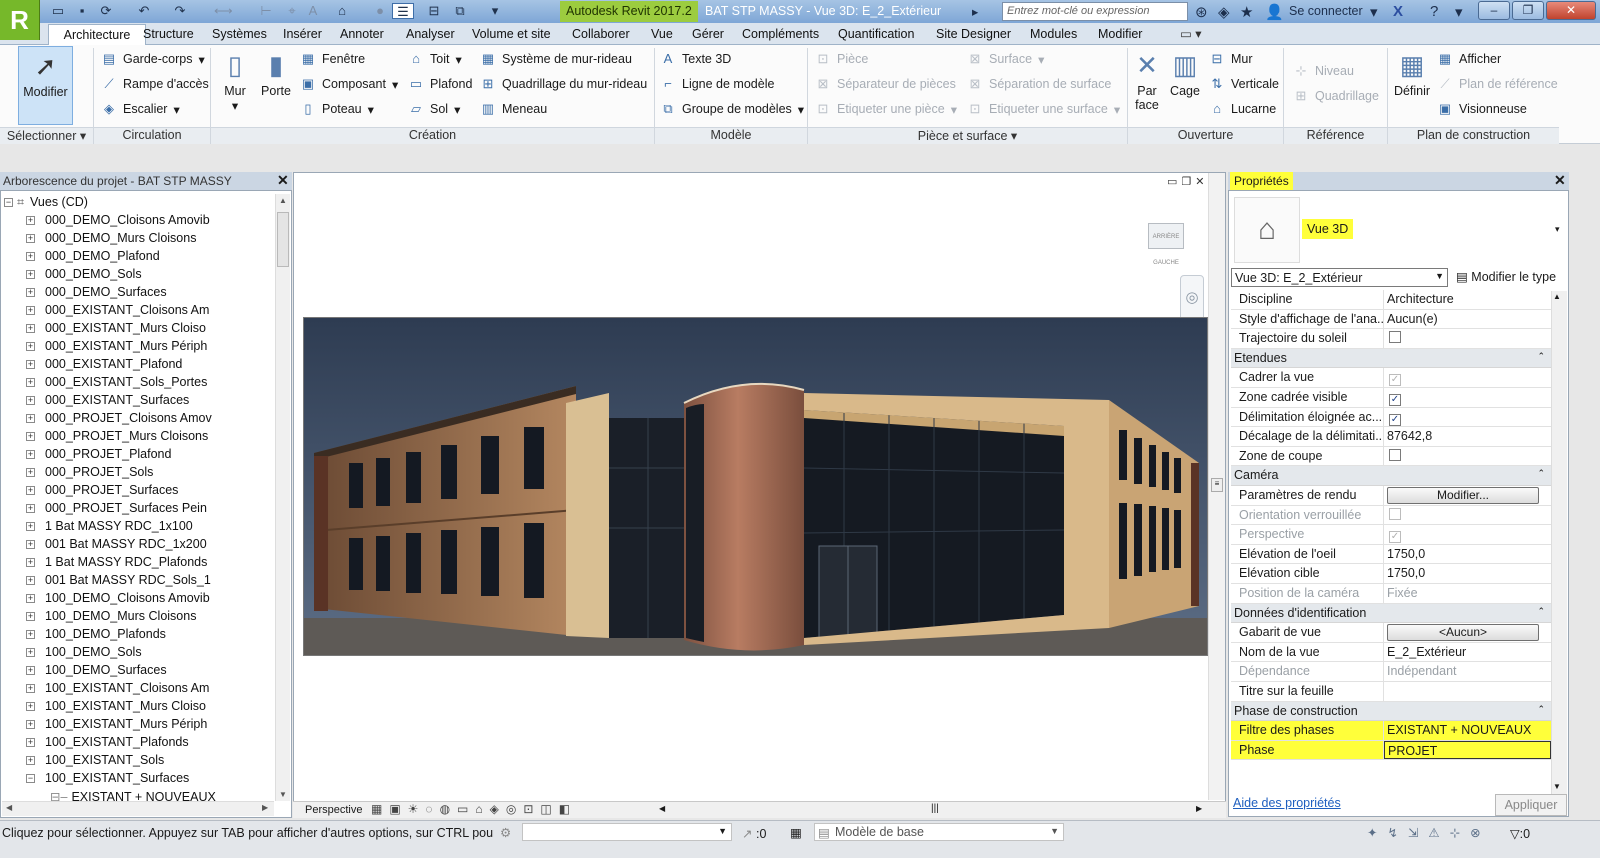 This screenshot has width=1600, height=858. What do you see at coordinates (380, 11) in the screenshot?
I see `section-icon: ●` at bounding box center [380, 11].